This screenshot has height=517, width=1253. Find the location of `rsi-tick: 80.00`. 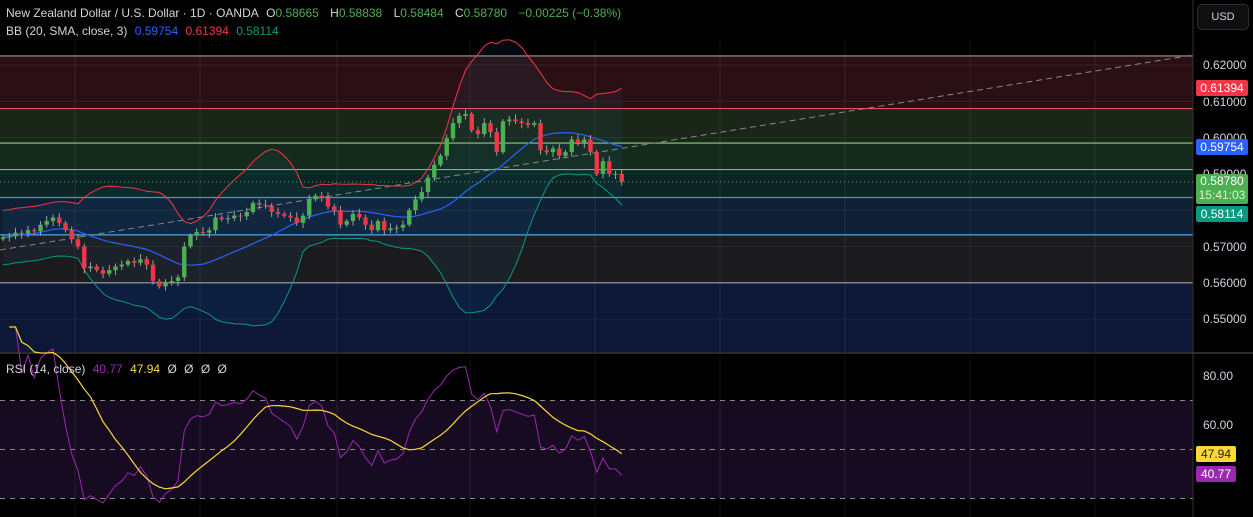

rsi-tick: 80.00 is located at coordinates (1218, 376).